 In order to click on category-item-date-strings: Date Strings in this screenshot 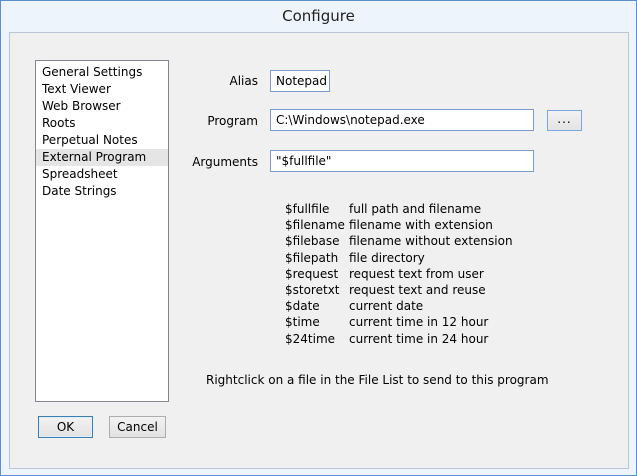, I will do `click(102, 191)`.